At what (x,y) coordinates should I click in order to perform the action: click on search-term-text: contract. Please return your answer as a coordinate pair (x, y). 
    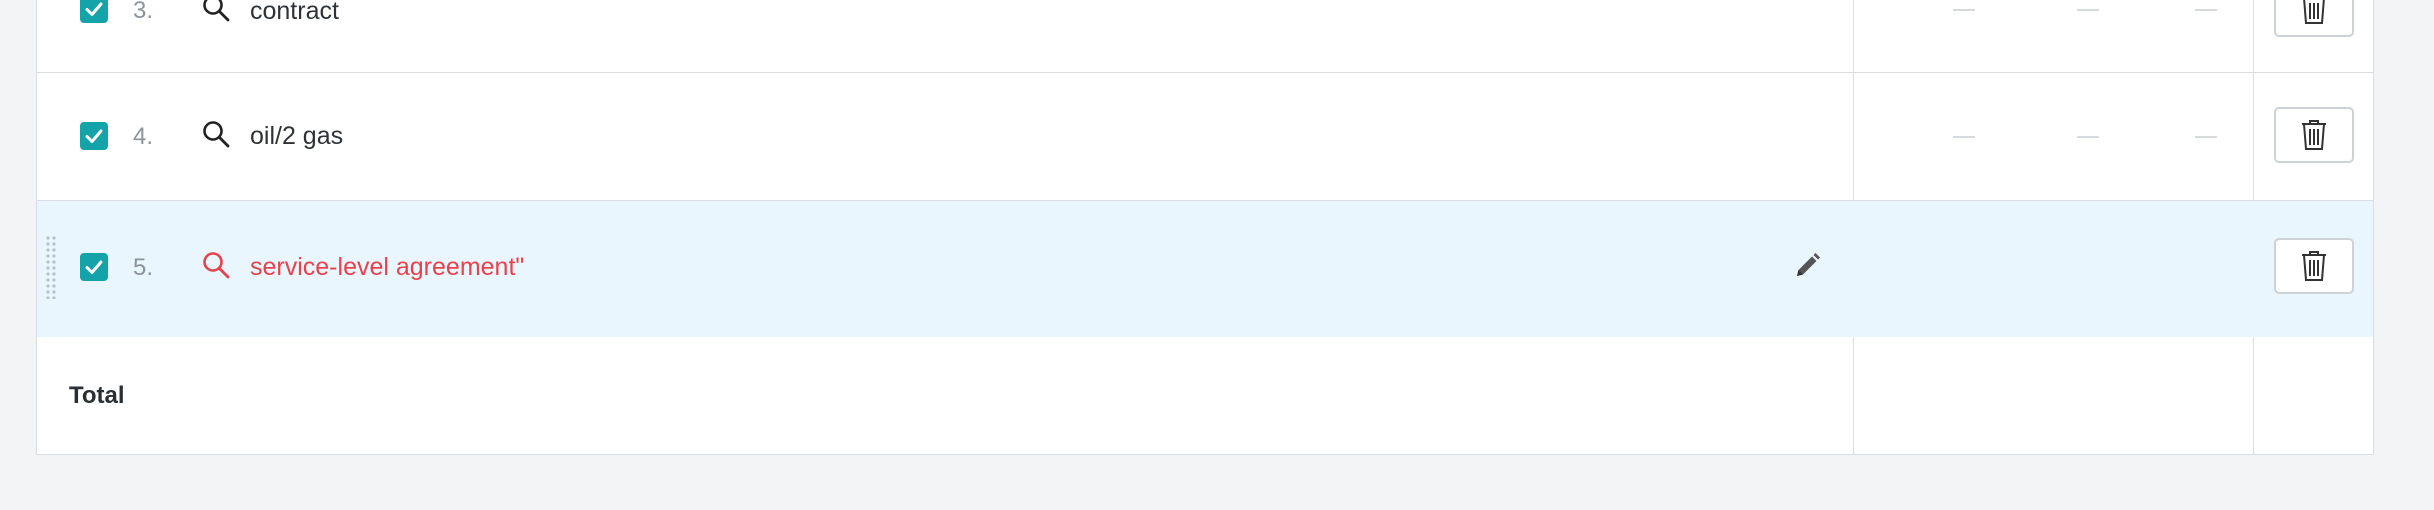
    Looking at the image, I should click on (294, 13).